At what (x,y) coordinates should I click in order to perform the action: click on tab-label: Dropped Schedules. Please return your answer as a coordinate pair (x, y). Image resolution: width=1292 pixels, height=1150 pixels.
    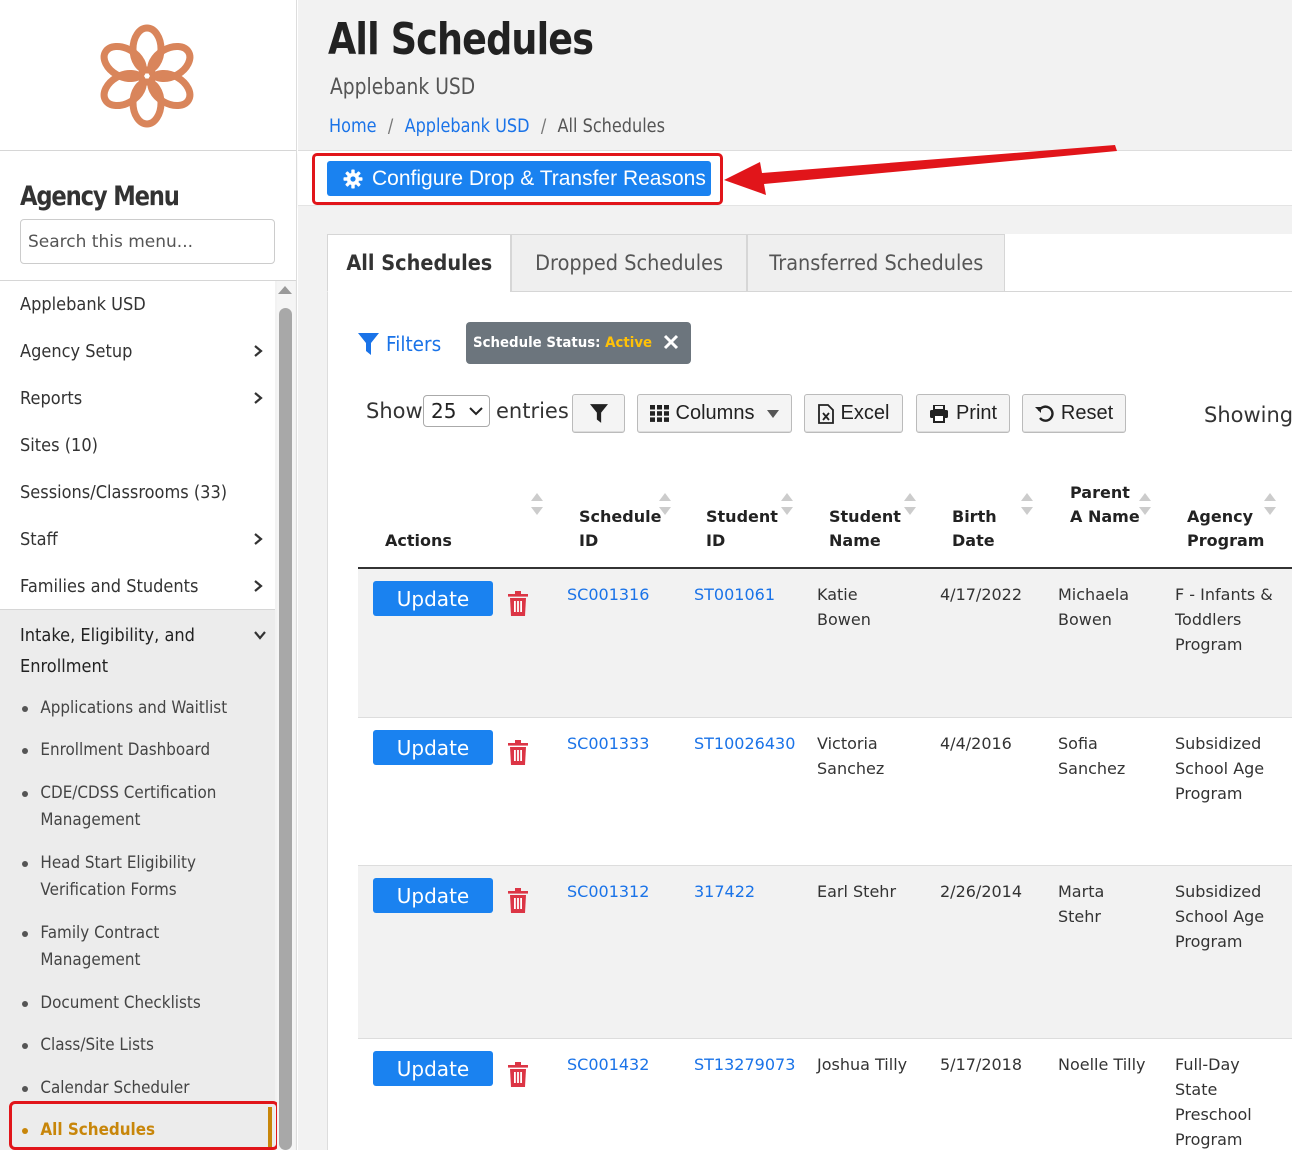
    Looking at the image, I should click on (629, 263).